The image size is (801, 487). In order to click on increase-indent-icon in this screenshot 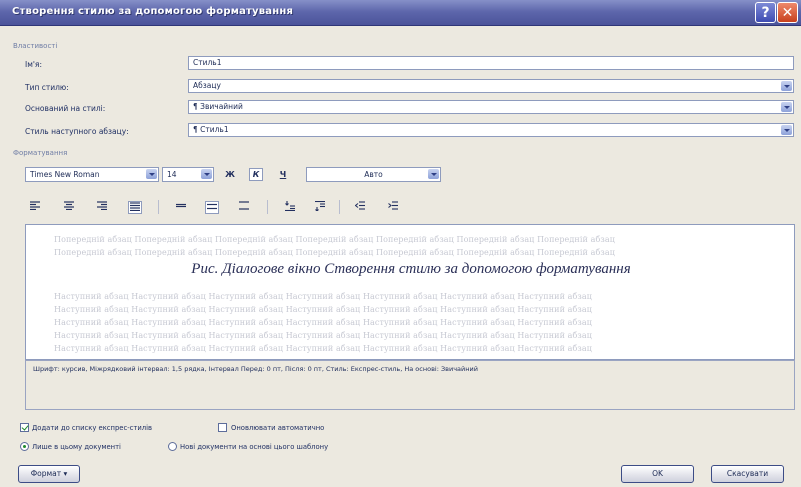, I will do `click(393, 207)`.